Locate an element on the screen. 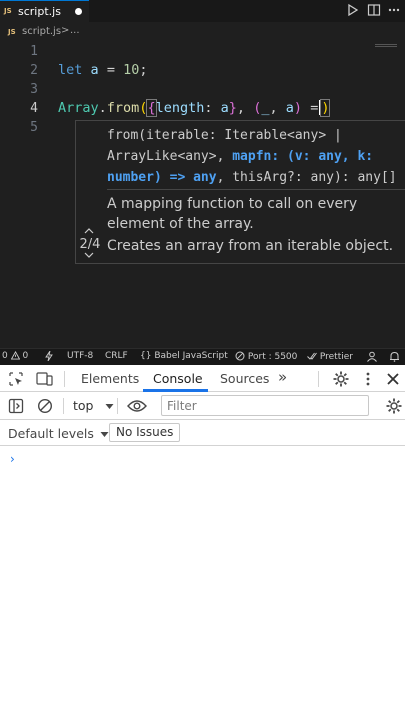 The height and width of the screenshot is (720, 405). editor-tab-bar: JS script.js is located at coordinates (202, 11).